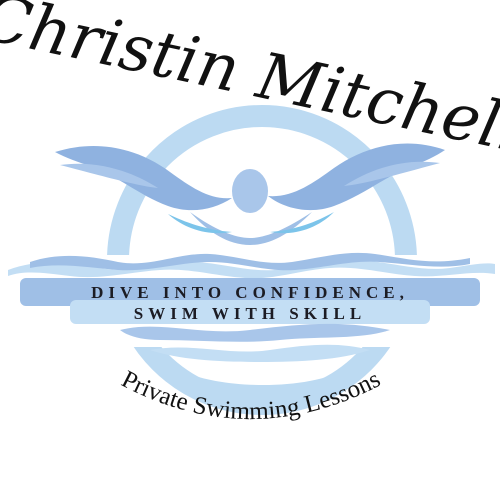 Image resolution: width=500 pixels, height=500 pixels. Describe the element at coordinates (250, 313) in the screenshot. I see `tagline-line-2: SWIM WITH SKILL` at that location.